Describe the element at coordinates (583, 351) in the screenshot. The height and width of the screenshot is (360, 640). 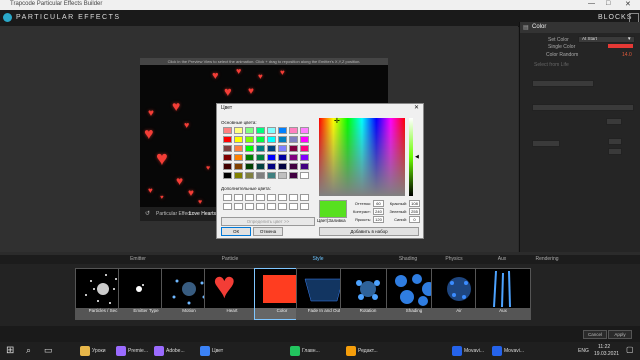
I see `language-indicator: ENG` at that location.